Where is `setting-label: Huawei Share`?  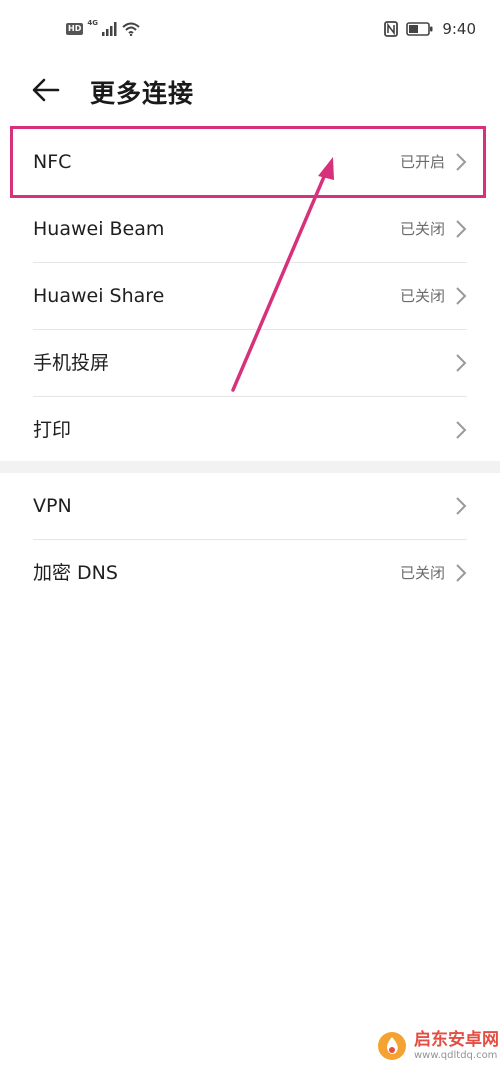 setting-label: Huawei Share is located at coordinates (99, 296).